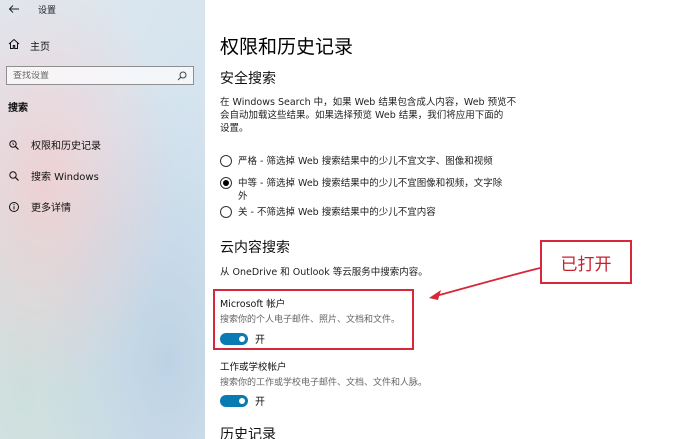 The height and width of the screenshot is (439, 693). I want to click on work-account-title: 工作或学校帐户, so click(253, 367).